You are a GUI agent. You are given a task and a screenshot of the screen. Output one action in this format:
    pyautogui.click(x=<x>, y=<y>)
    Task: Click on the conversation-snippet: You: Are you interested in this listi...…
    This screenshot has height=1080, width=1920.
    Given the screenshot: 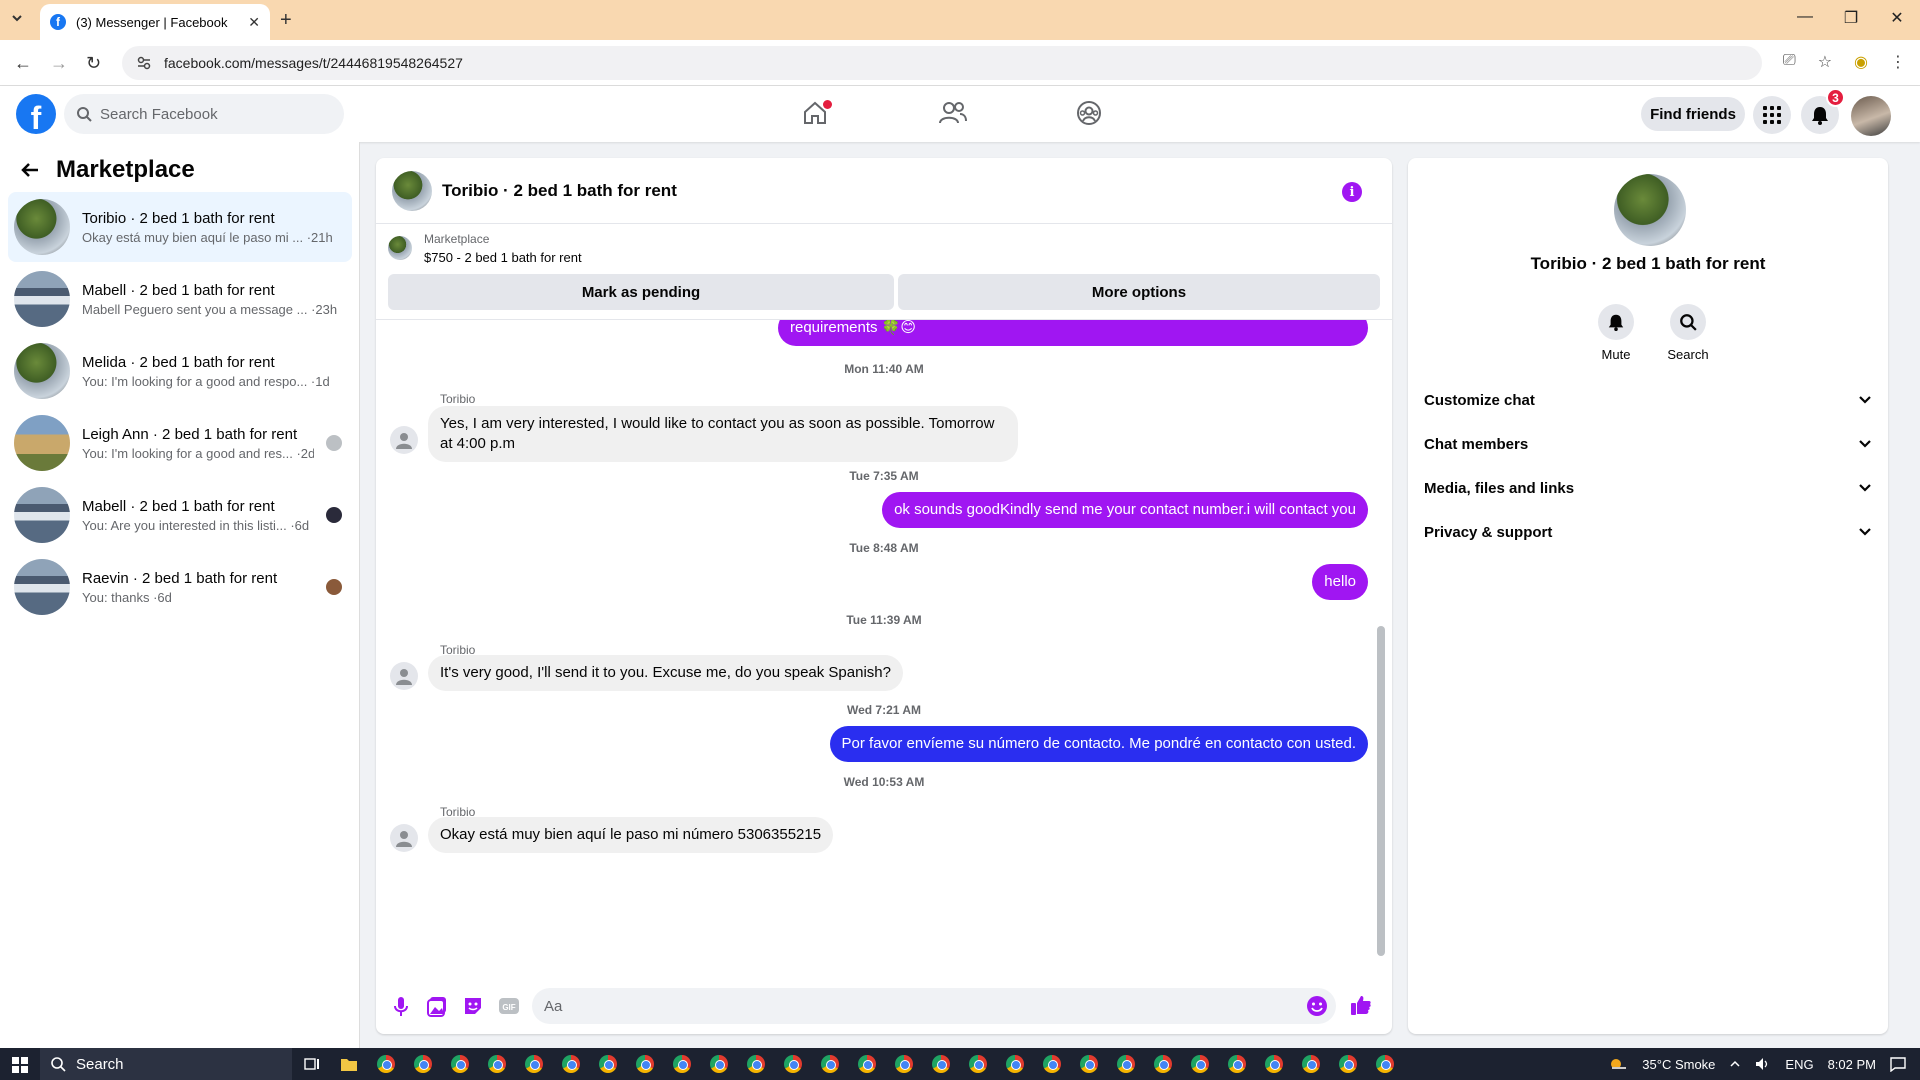 What is the action you would take?
    pyautogui.click(x=196, y=525)
    